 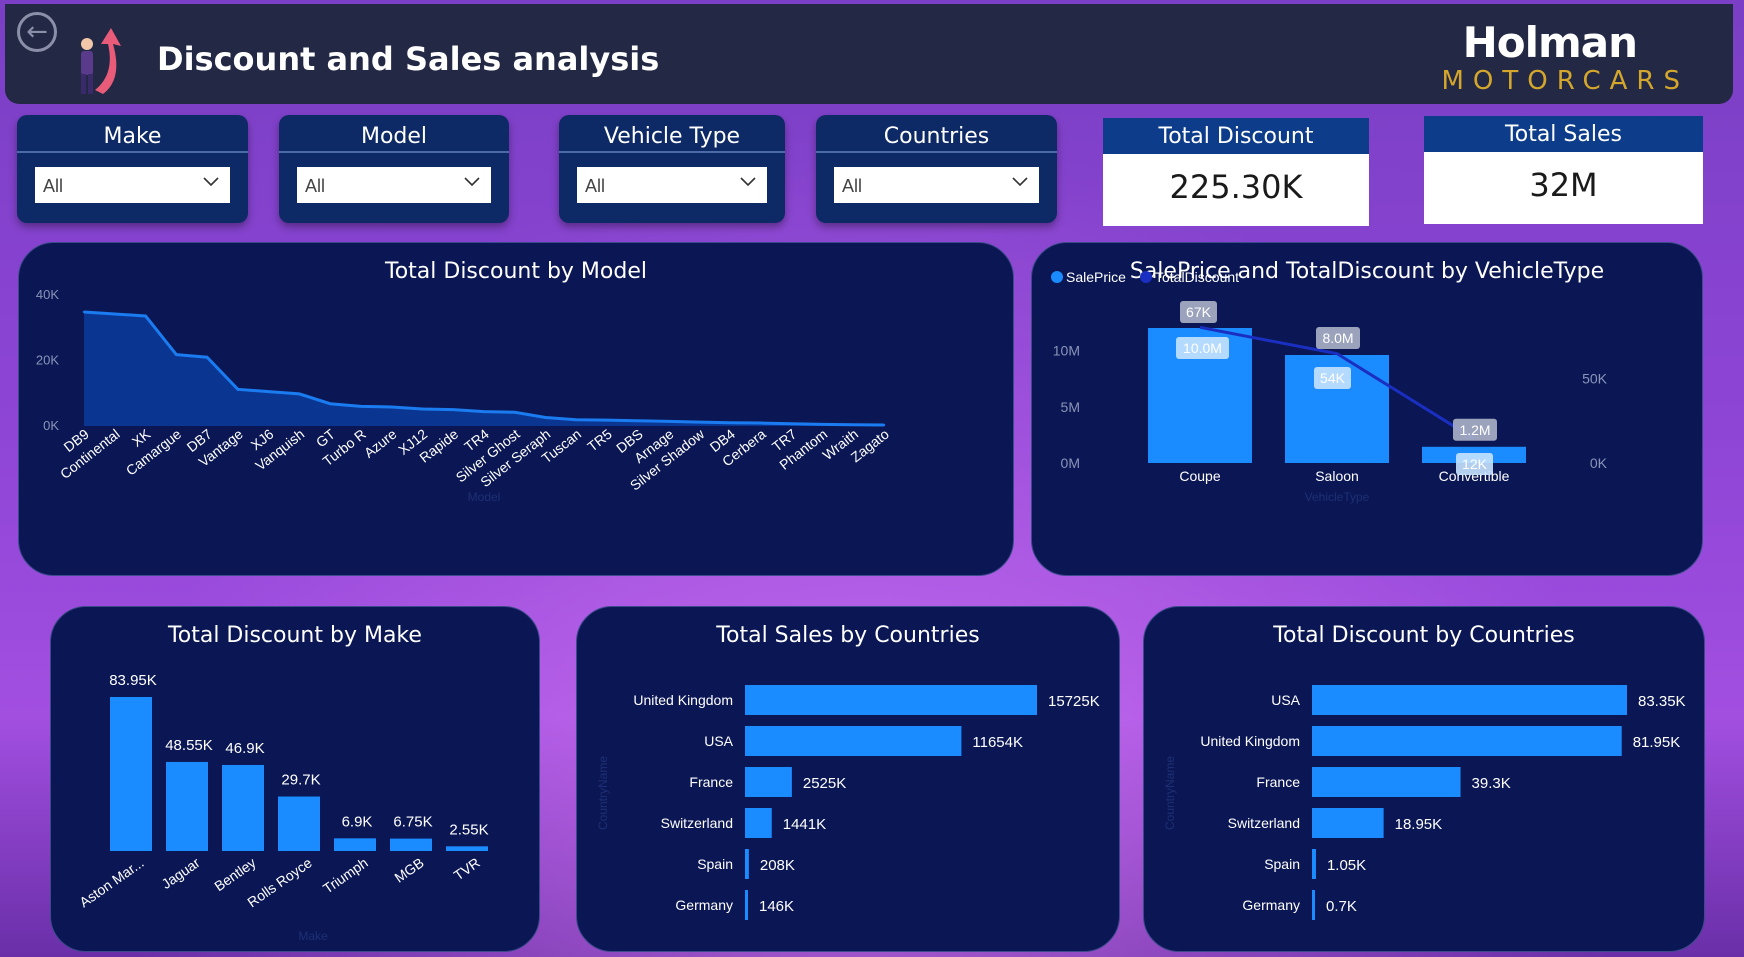 What do you see at coordinates (101, 61) in the screenshot?
I see `person-arrow-icon` at bounding box center [101, 61].